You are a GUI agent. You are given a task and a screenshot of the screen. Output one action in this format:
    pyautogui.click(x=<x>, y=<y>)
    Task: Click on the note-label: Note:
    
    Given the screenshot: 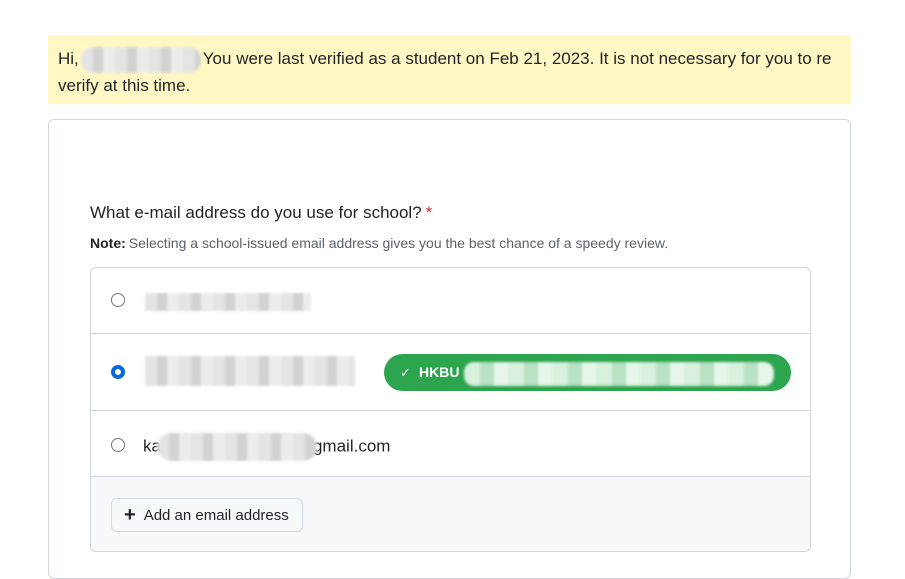 What is the action you would take?
    pyautogui.click(x=108, y=243)
    